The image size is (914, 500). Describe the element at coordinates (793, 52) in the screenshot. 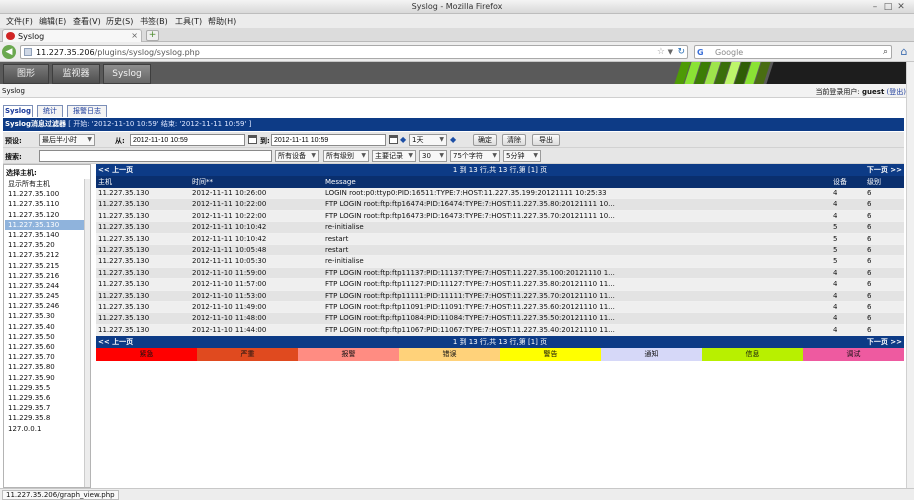

I see `search-bar: G Google ⌕` at that location.